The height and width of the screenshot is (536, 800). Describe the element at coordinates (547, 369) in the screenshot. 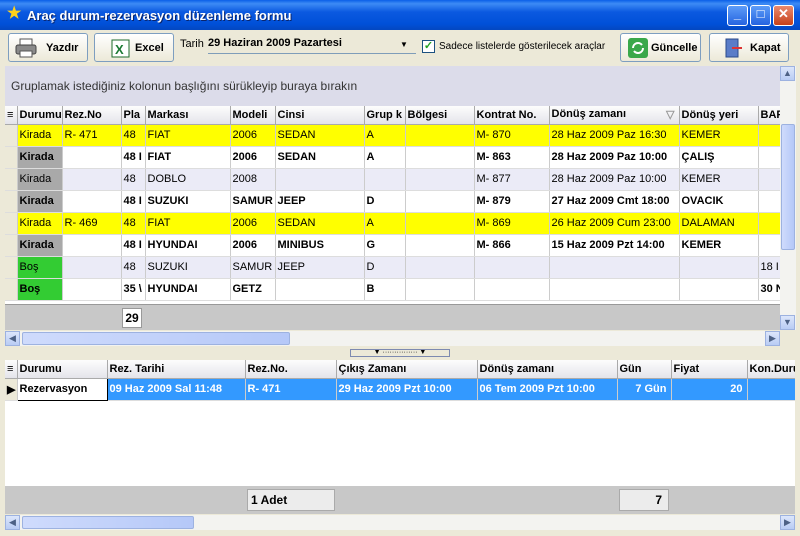

I see `col-header: Dönüş zamanı` at that location.